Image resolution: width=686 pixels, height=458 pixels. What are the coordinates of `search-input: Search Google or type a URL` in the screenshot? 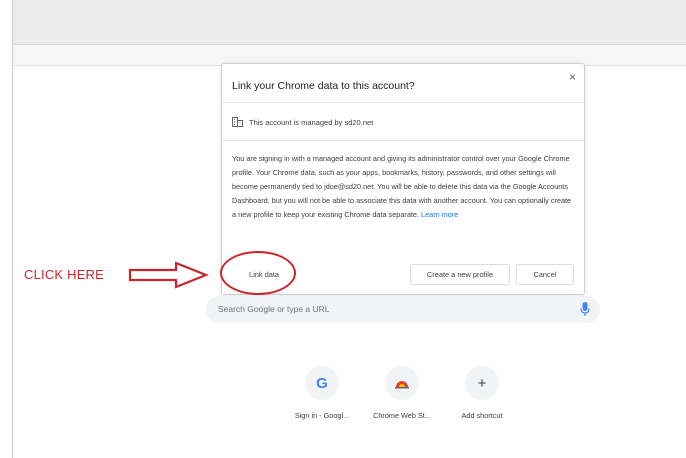 It's located at (274, 309).